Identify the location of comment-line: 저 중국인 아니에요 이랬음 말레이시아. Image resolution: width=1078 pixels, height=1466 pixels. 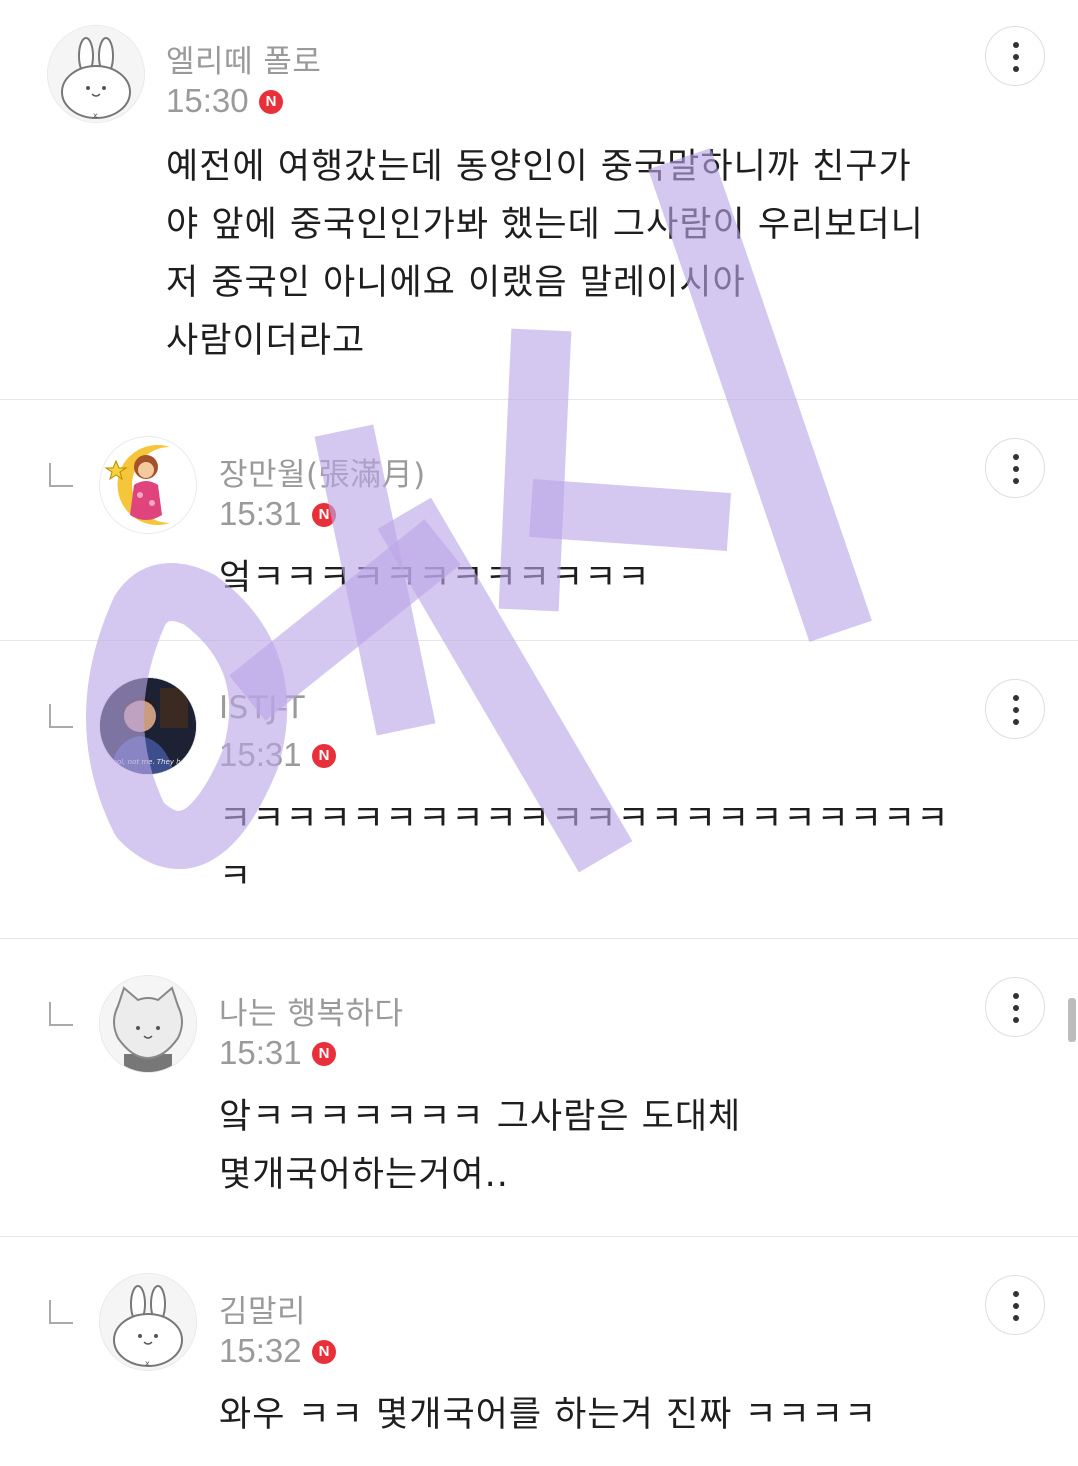
(456, 283).